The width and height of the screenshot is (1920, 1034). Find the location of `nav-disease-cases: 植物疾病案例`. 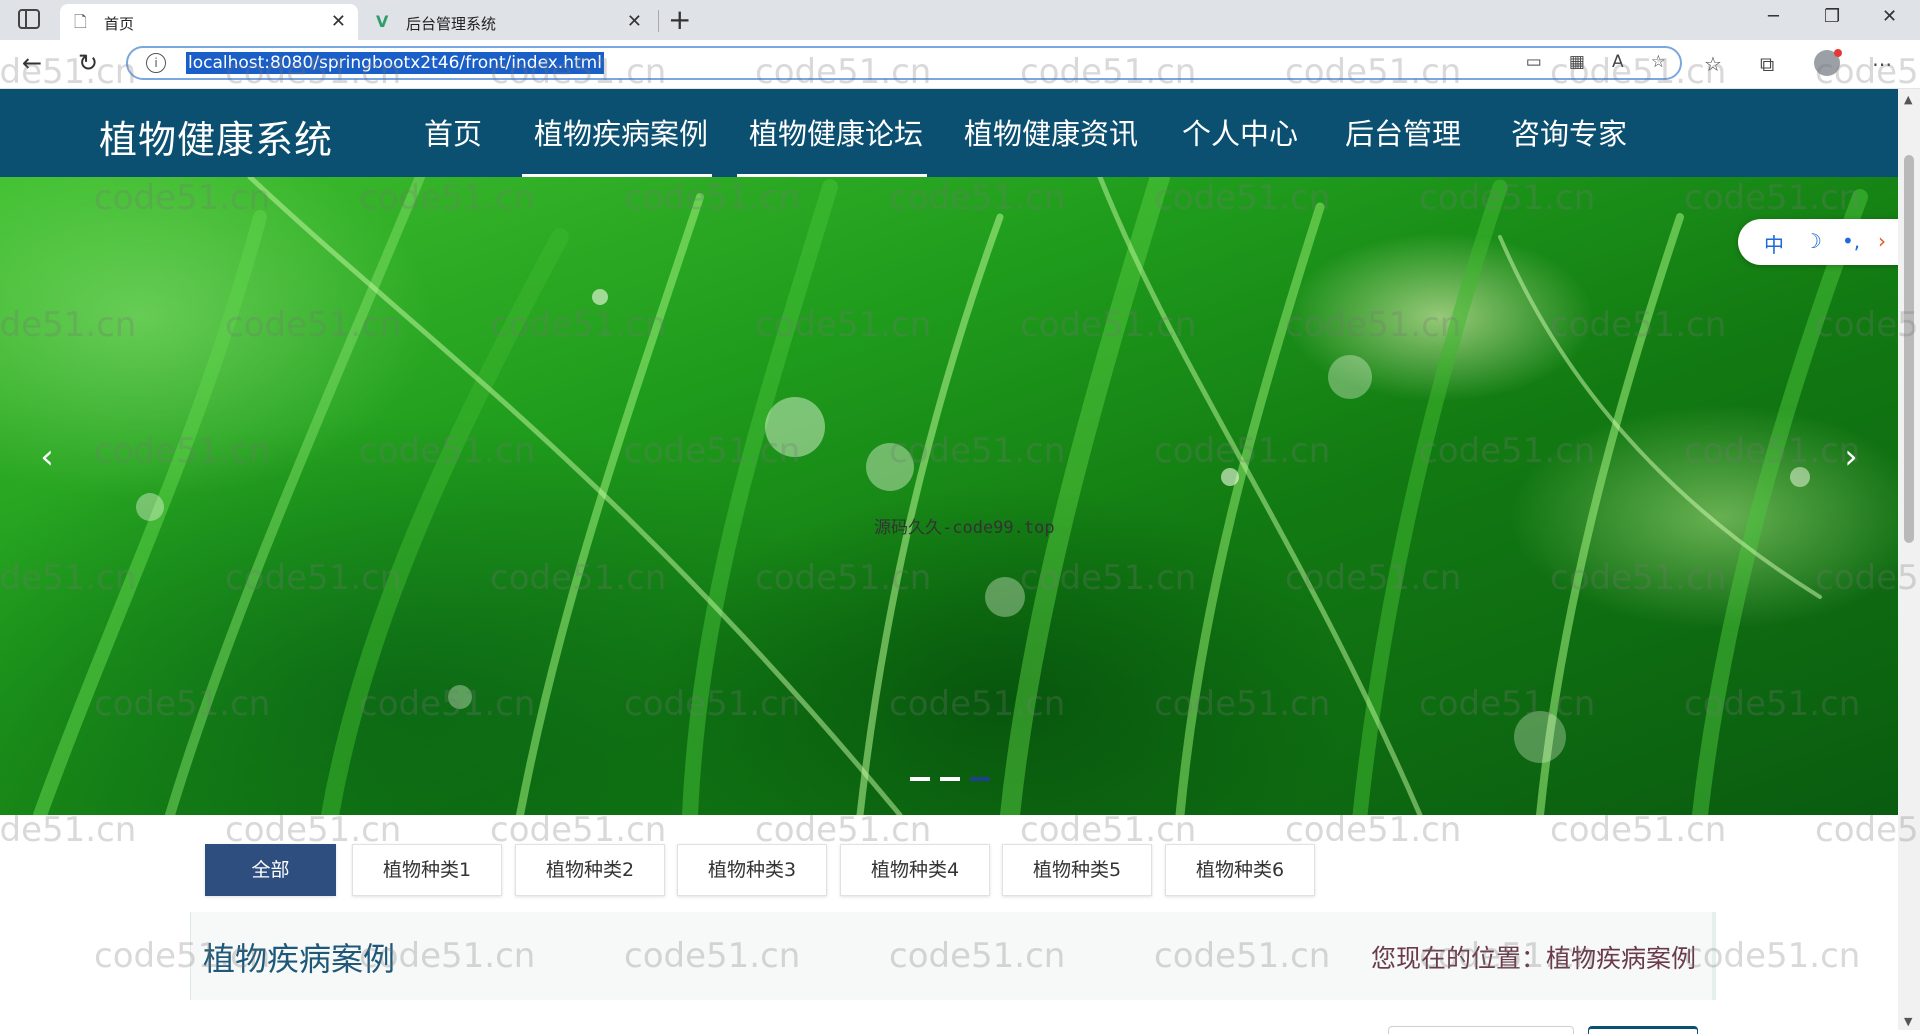

nav-disease-cases: 植物疾病案例 is located at coordinates (621, 132).